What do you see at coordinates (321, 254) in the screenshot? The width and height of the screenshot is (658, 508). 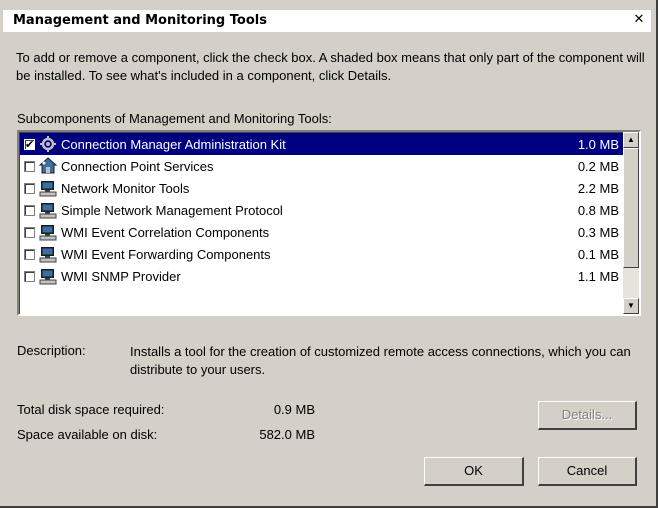 I see `component-row: WMI Event Forwarding Components 0.1 MB` at bounding box center [321, 254].